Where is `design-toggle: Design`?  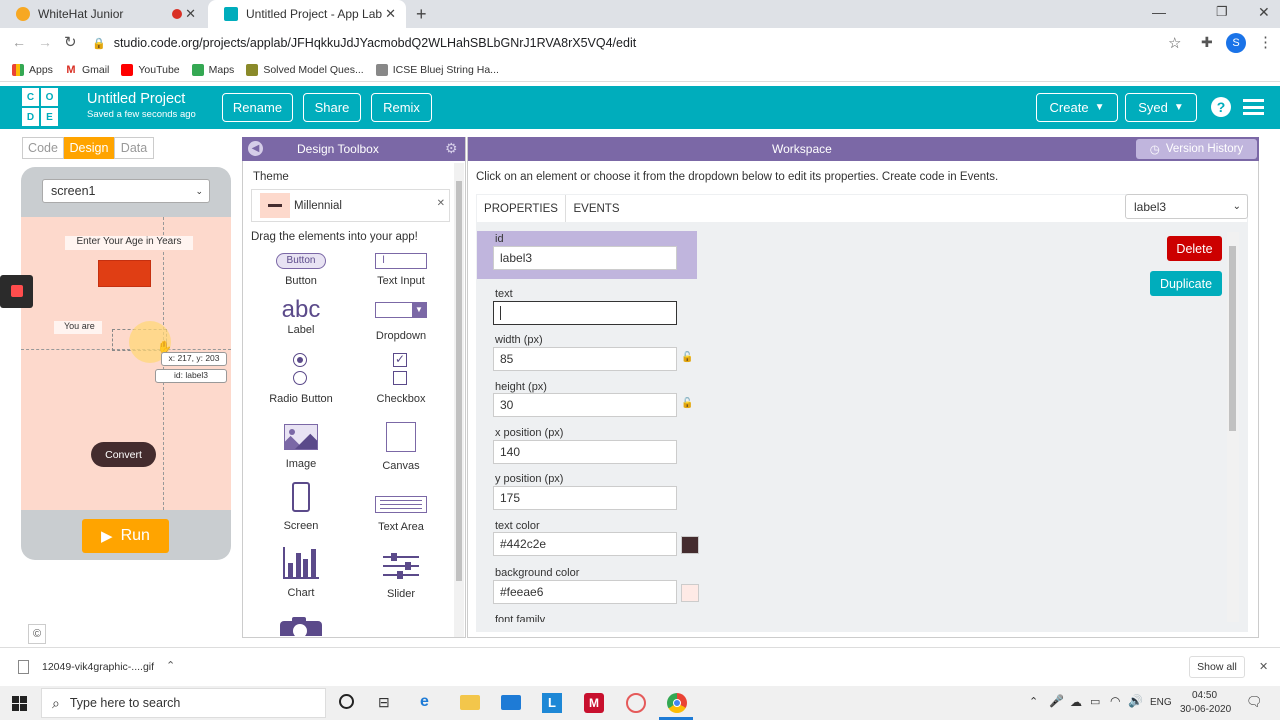 design-toggle: Design is located at coordinates (89, 148).